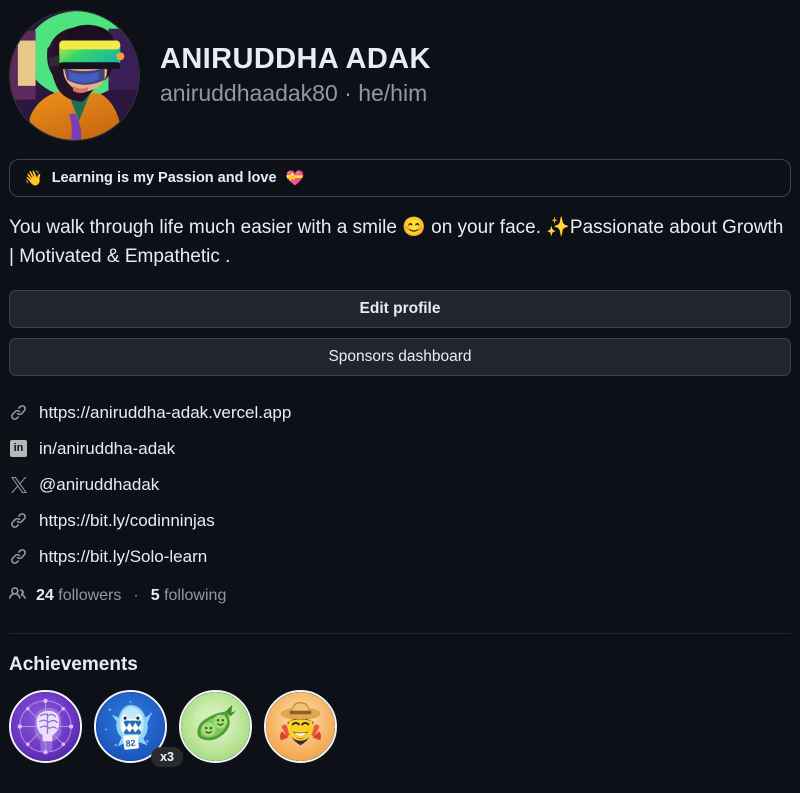 The image size is (800, 793). Describe the element at coordinates (400, 356) in the screenshot. I see `sponsors-dashboard-button: Sponsors dashboard` at that location.